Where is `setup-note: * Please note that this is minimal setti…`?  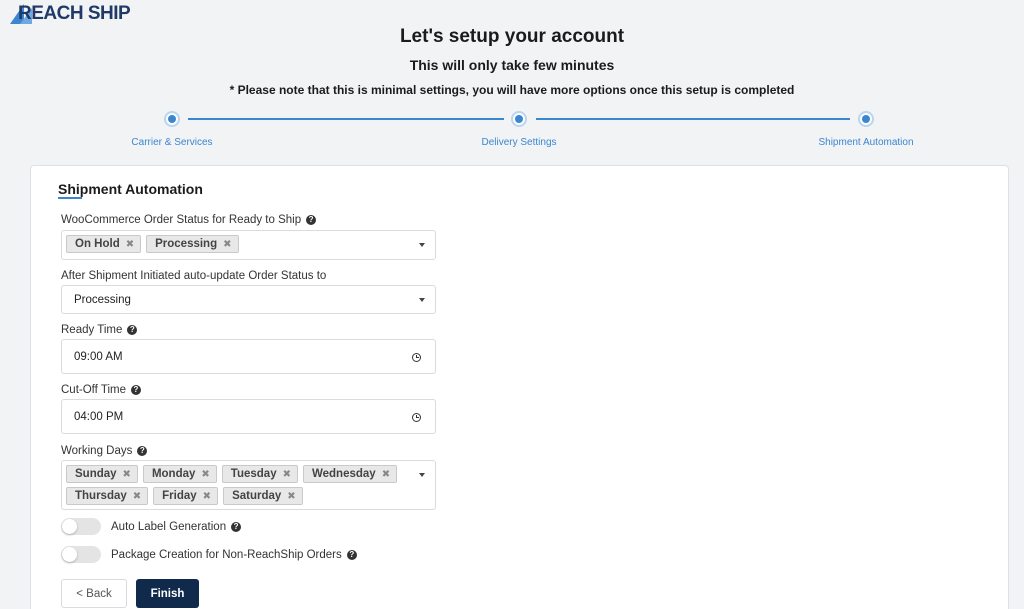
setup-note: * Please note that this is minimal setti… is located at coordinates (512, 90).